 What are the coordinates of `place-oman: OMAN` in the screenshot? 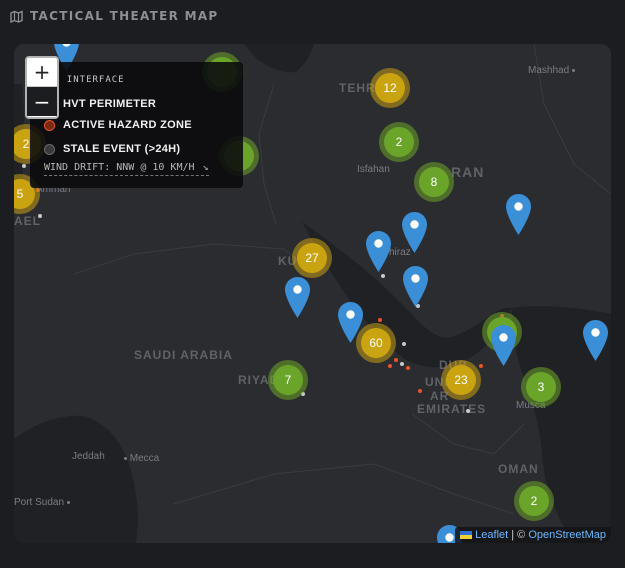 It's located at (518, 469).